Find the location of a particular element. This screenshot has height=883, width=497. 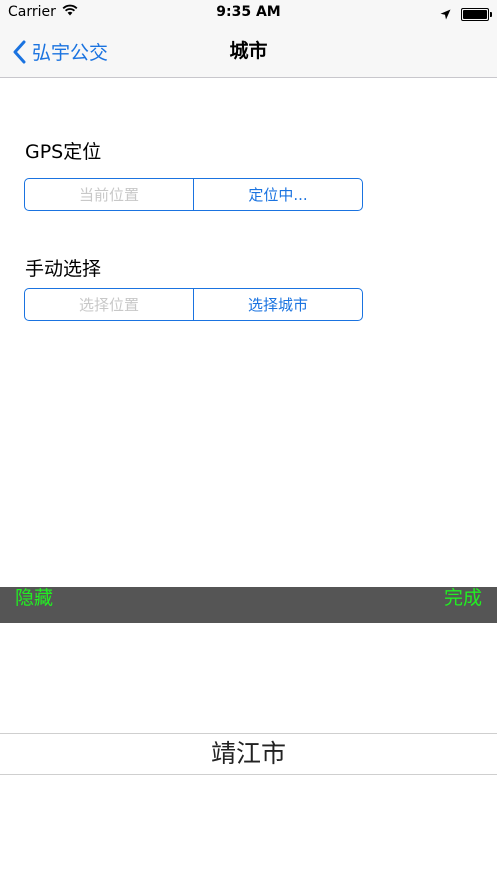

navigation-bar: 城市 弘宇公交 is located at coordinates (248, 52).